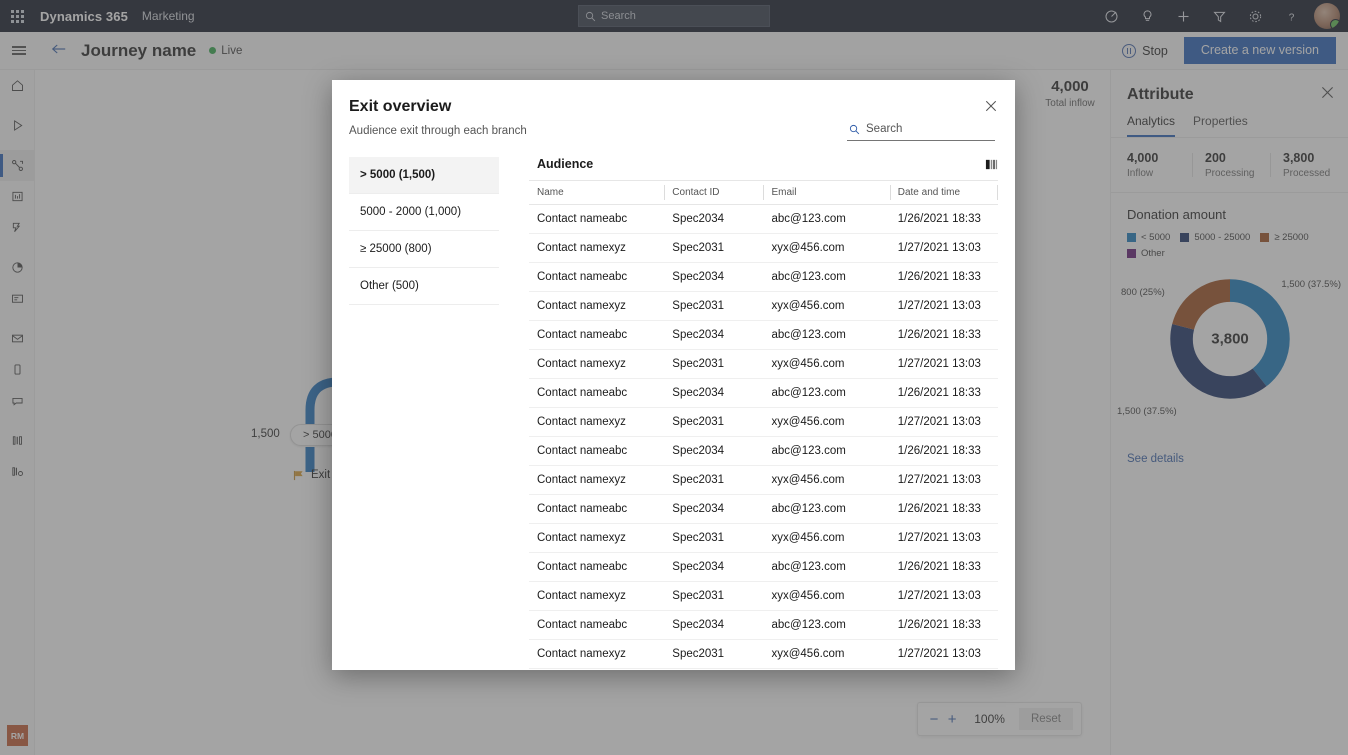 Image resolution: width=1348 pixels, height=755 pixels. I want to click on table-column-header: Date and time, so click(943, 192).